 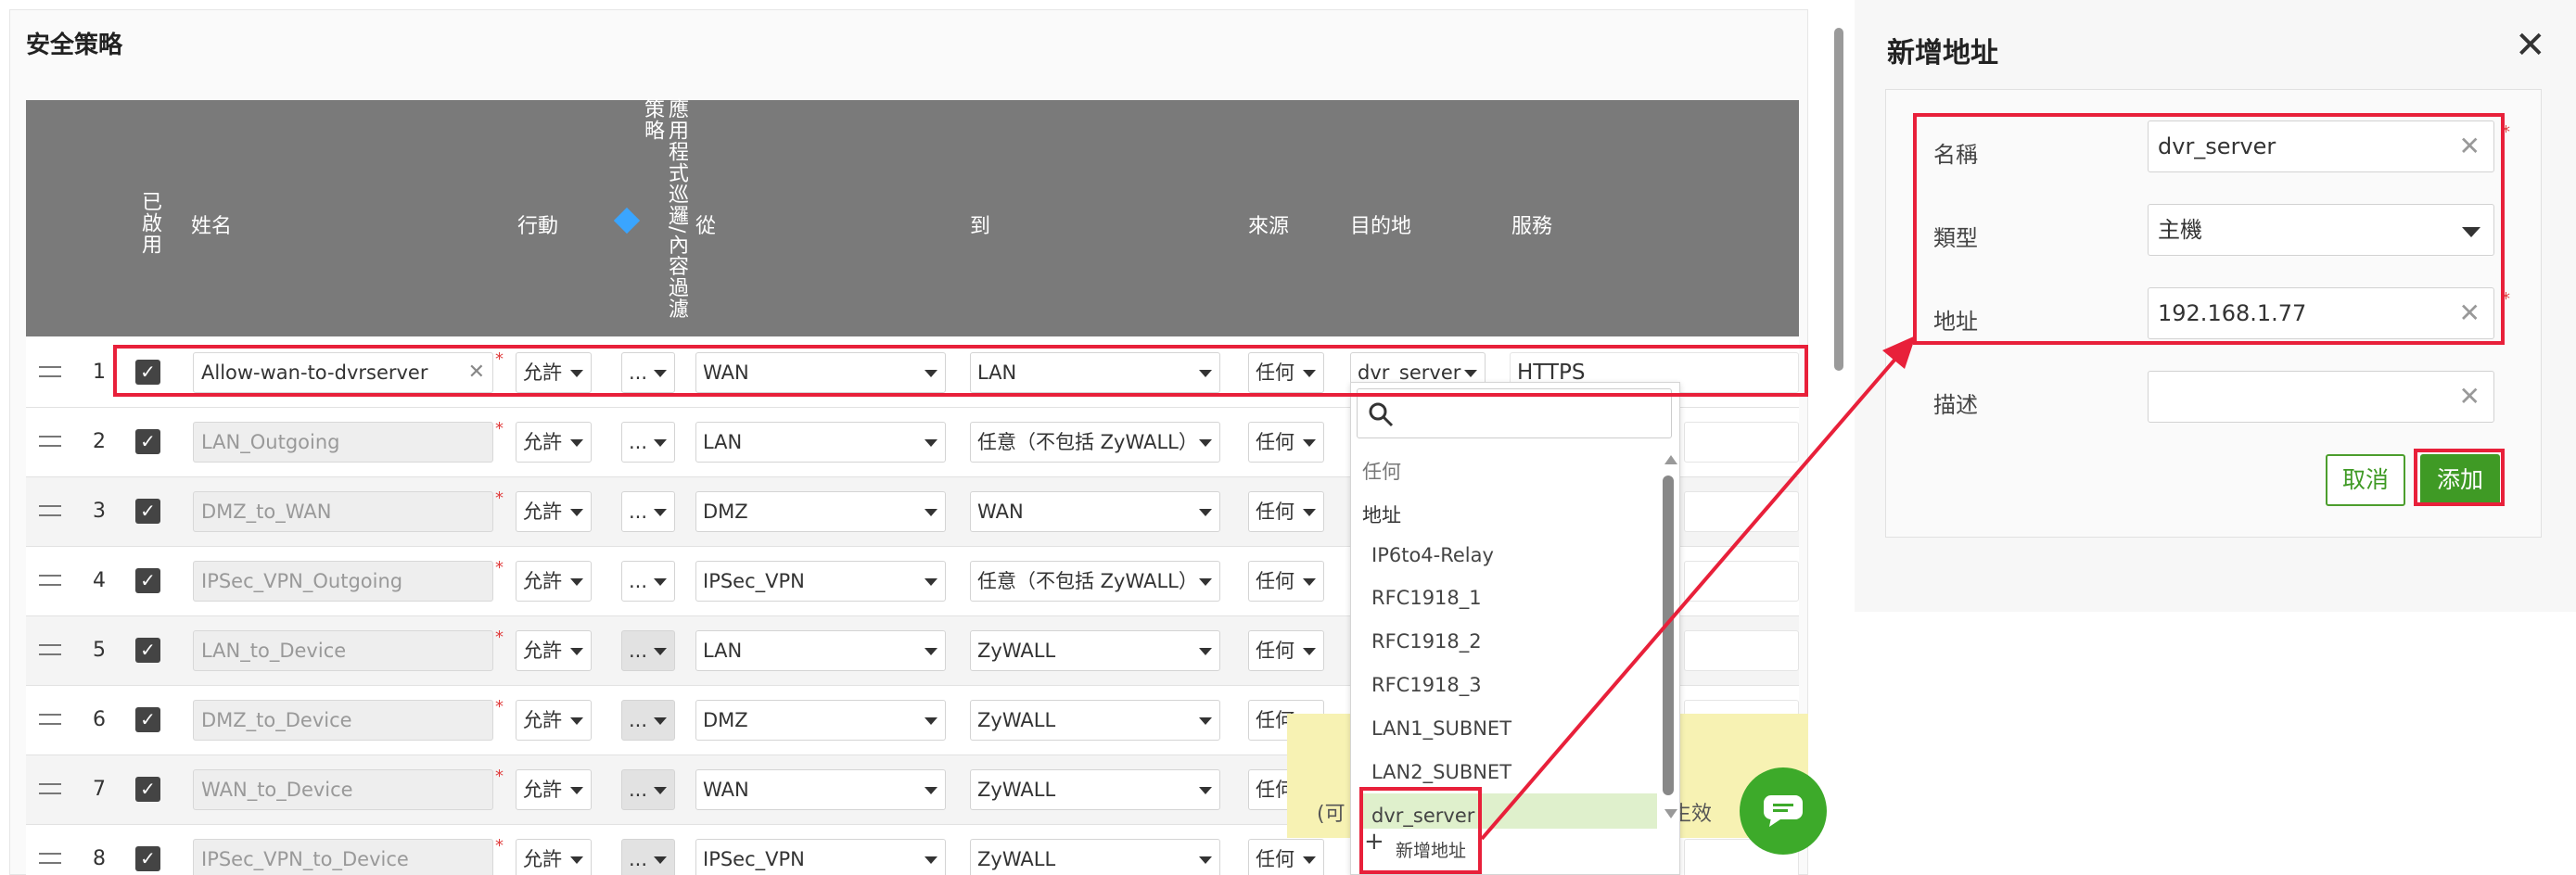 What do you see at coordinates (74, 46) in the screenshot?
I see `page-title: 安全策略` at bounding box center [74, 46].